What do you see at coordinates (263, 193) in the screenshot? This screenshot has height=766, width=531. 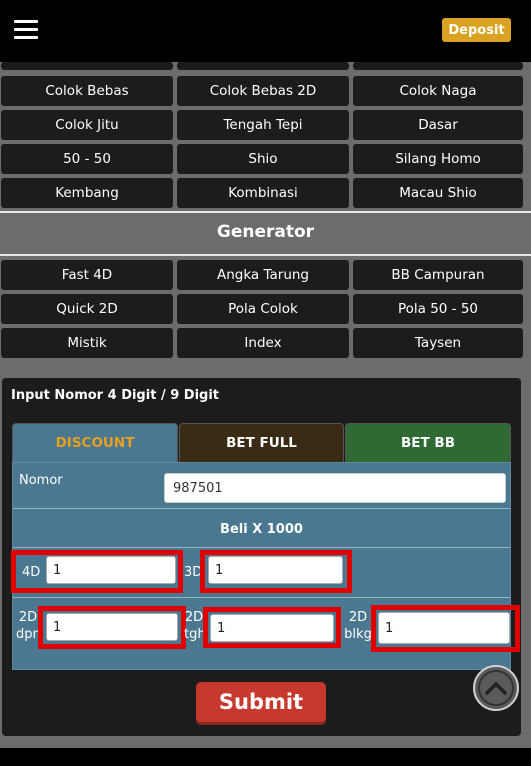 I see `game-button-kombinasi: Kombinasi` at bounding box center [263, 193].